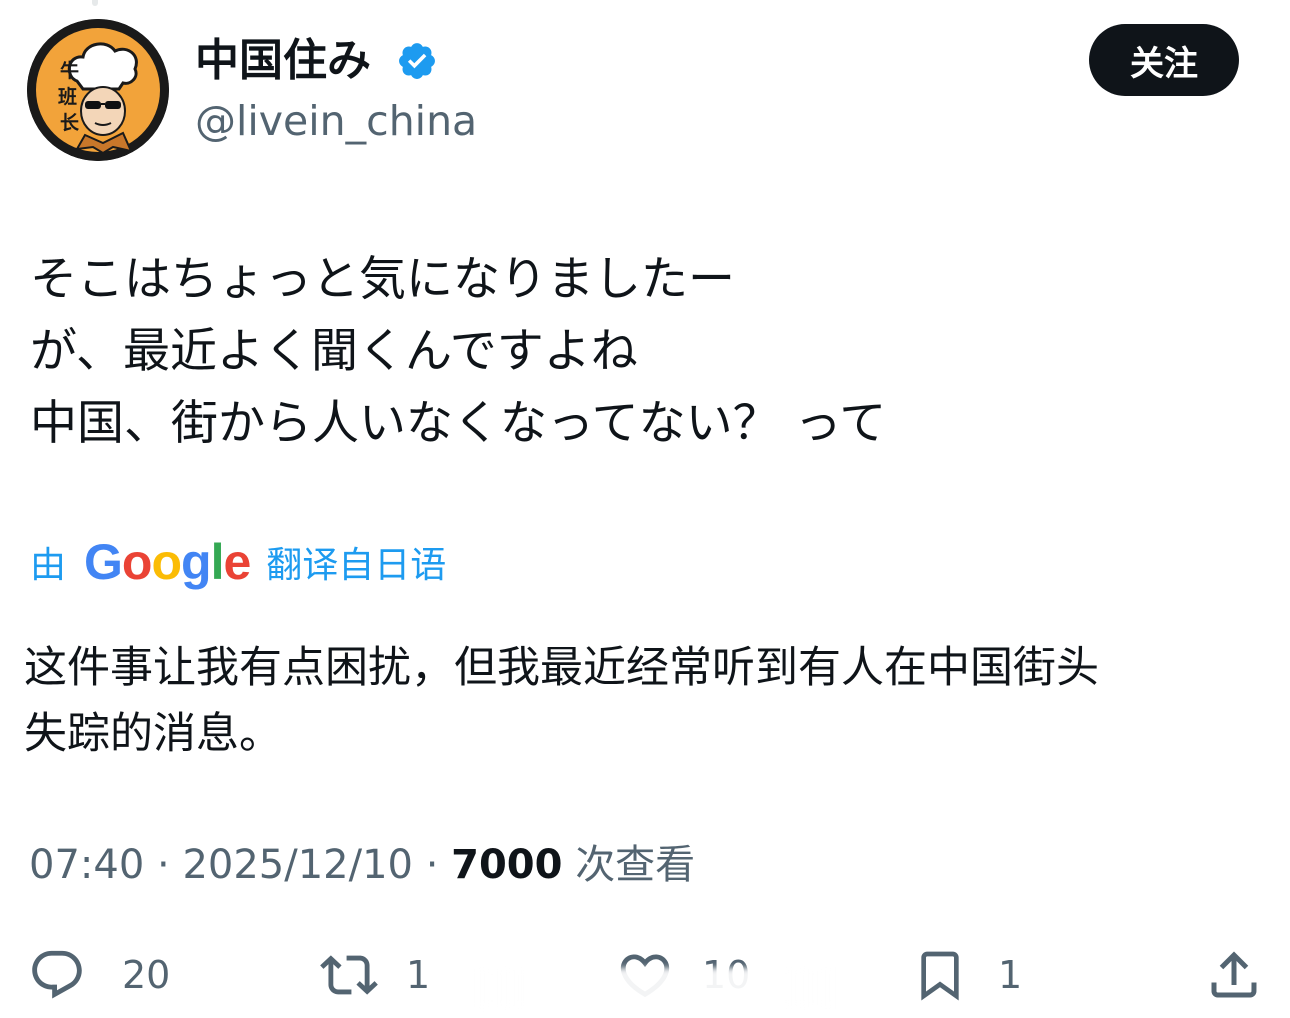 The width and height of the screenshot is (1290, 1018). What do you see at coordinates (418, 975) in the screenshot?
I see `repost-count: 1` at bounding box center [418, 975].